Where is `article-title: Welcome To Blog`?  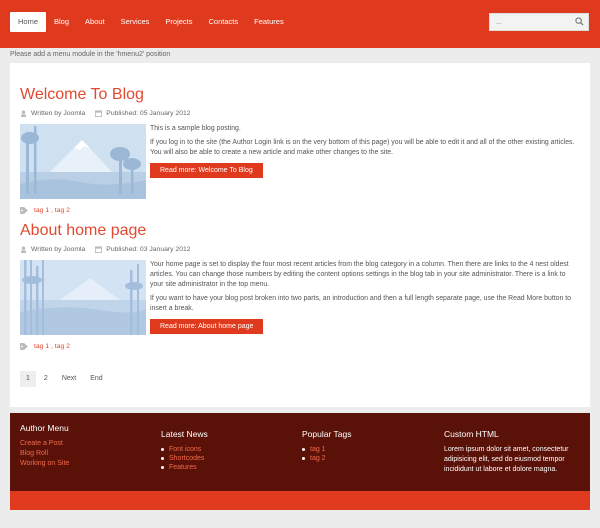 article-title: Welcome To Blog is located at coordinates (300, 95).